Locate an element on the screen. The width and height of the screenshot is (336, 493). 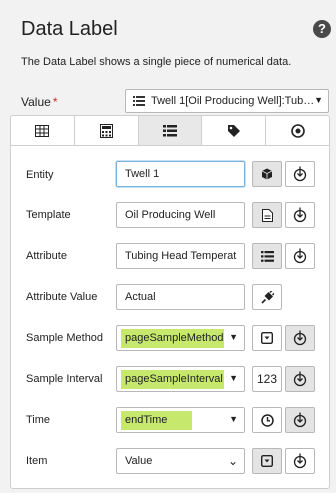
tab-calculator is located at coordinates (107, 130).